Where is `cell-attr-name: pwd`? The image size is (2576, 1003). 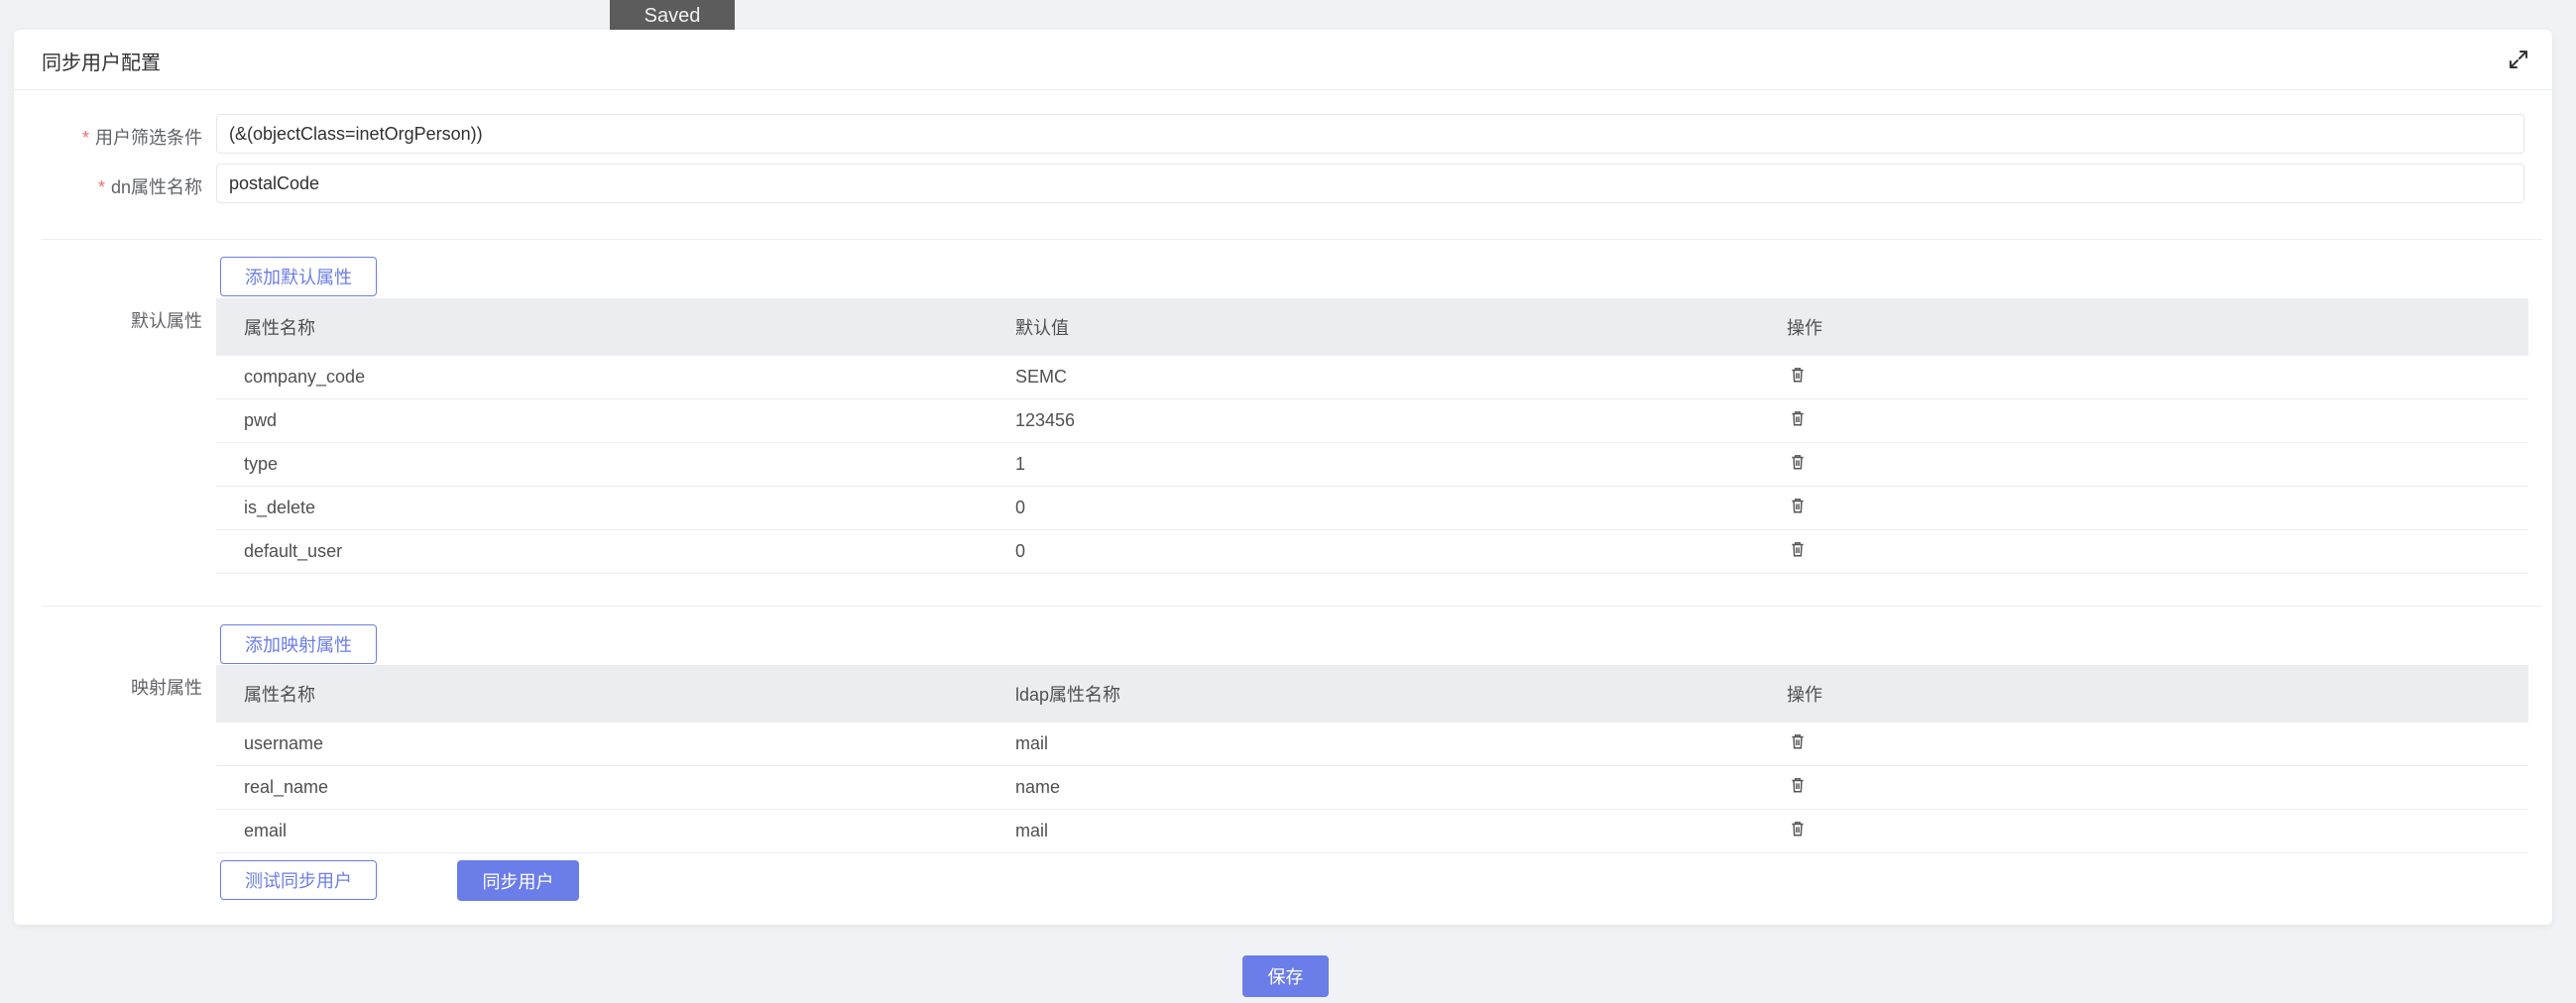 cell-attr-name: pwd is located at coordinates (261, 420).